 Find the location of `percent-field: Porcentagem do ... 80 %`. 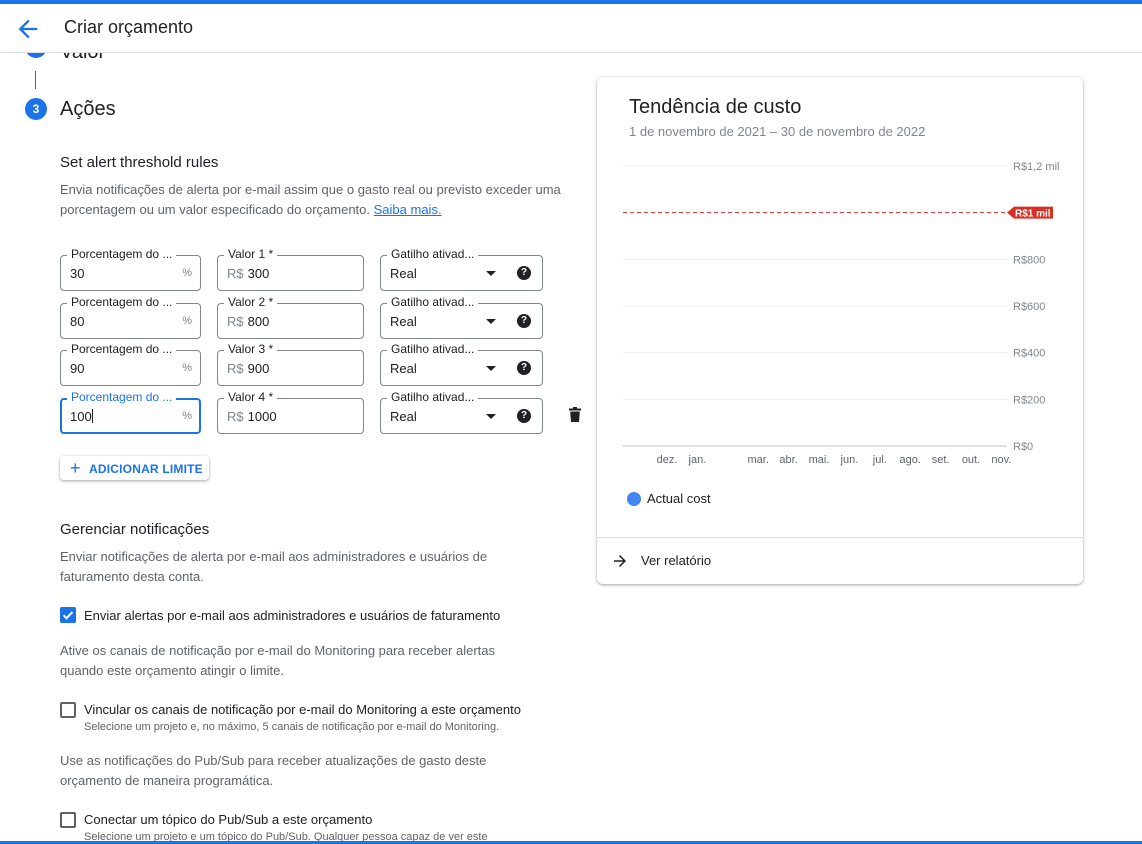

percent-field: Porcentagem do ... 80 % is located at coordinates (130, 317).